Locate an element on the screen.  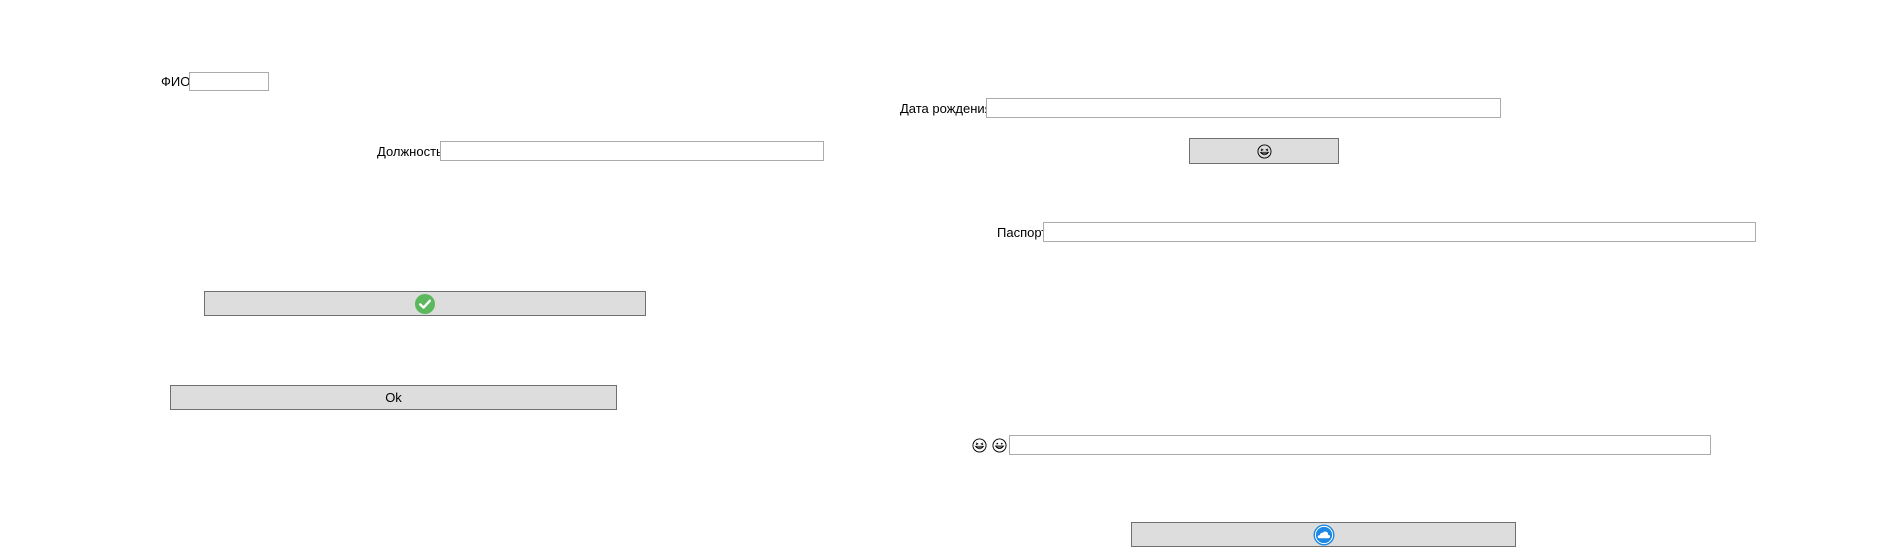
position-label: Должность is located at coordinates (410, 151).